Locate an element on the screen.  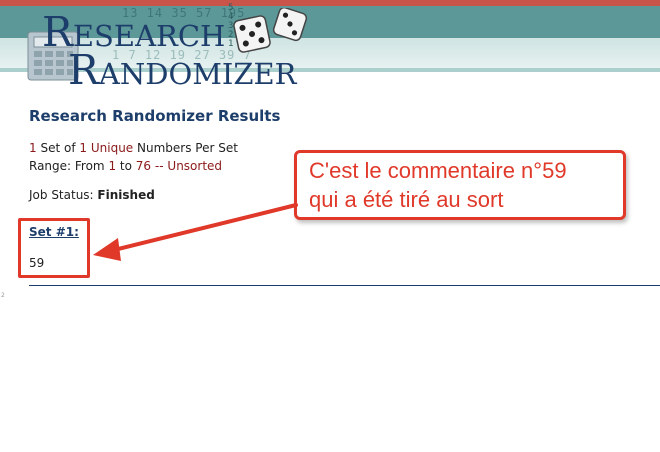
unique-label: Unique is located at coordinates (112, 148).